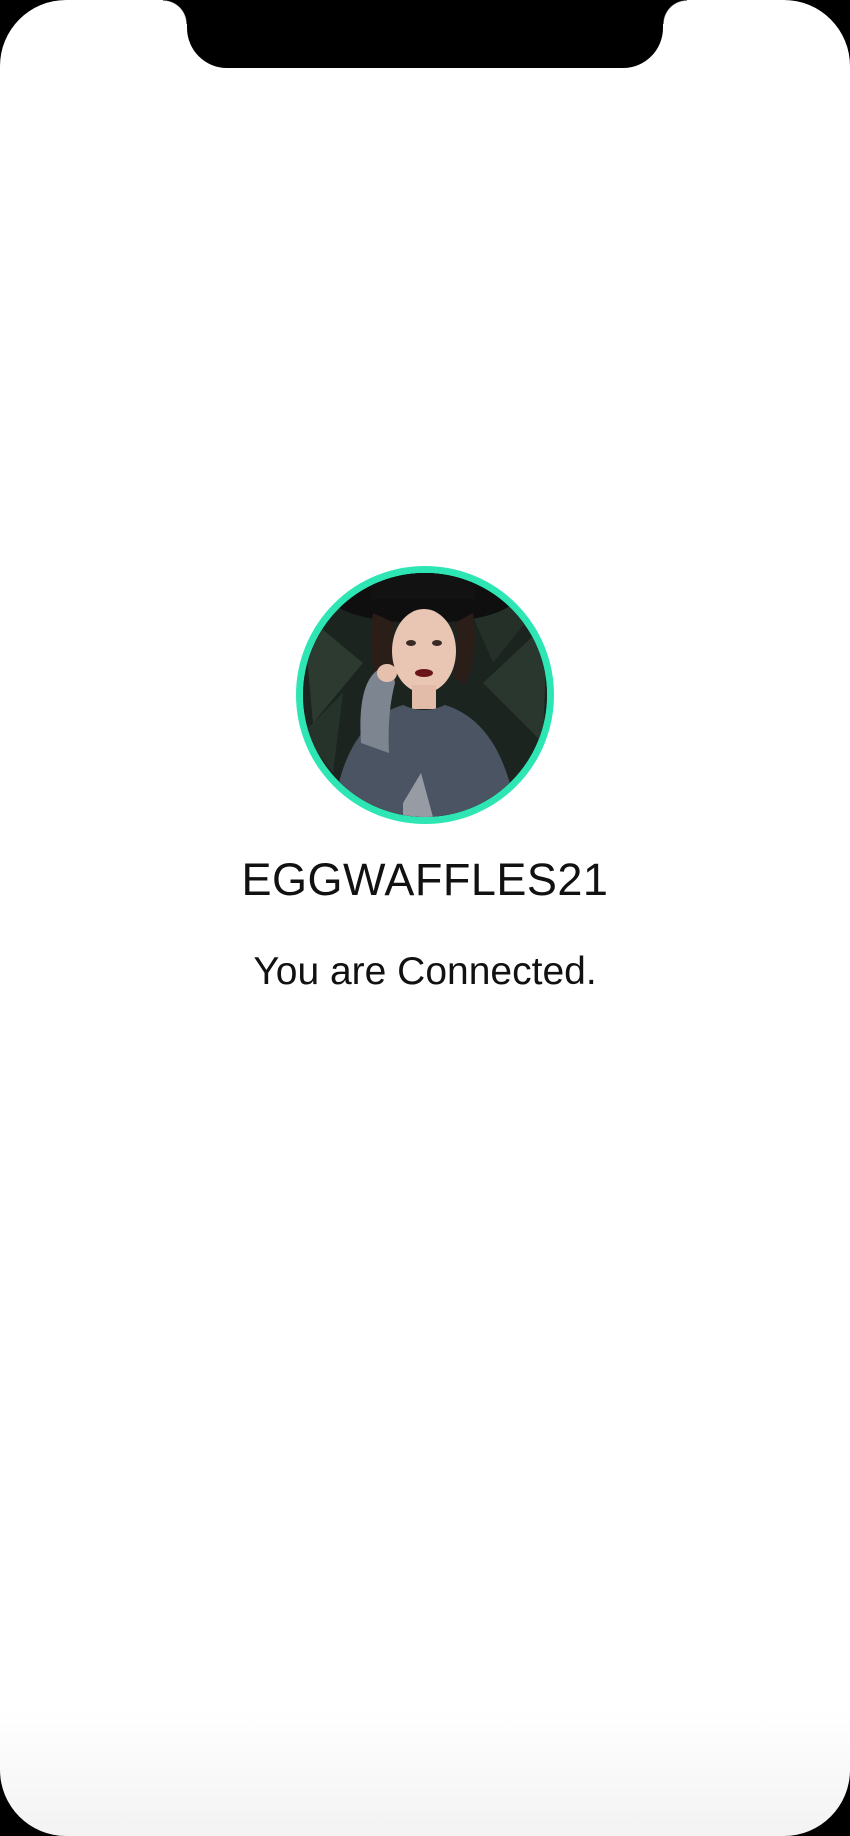  I want to click on user-photo-icon, so click(425, 695).